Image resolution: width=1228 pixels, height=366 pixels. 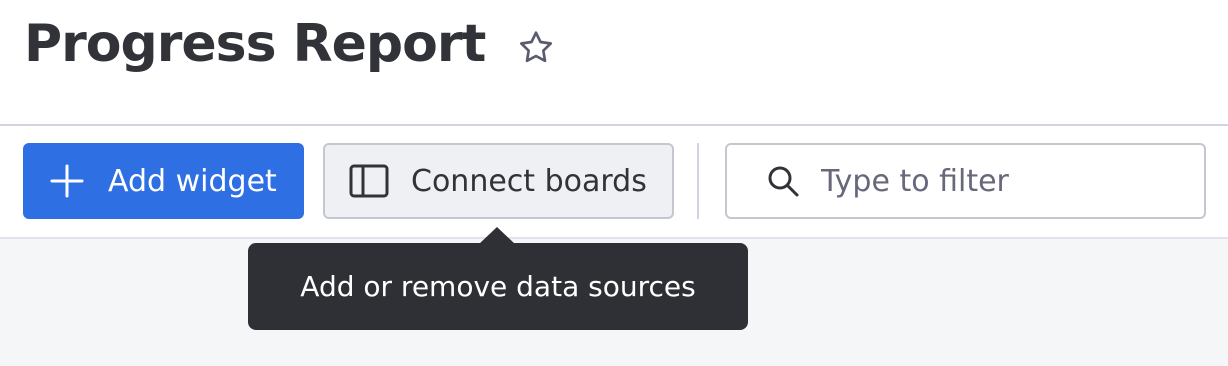 I want to click on header-divider, so click(x=614, y=125).